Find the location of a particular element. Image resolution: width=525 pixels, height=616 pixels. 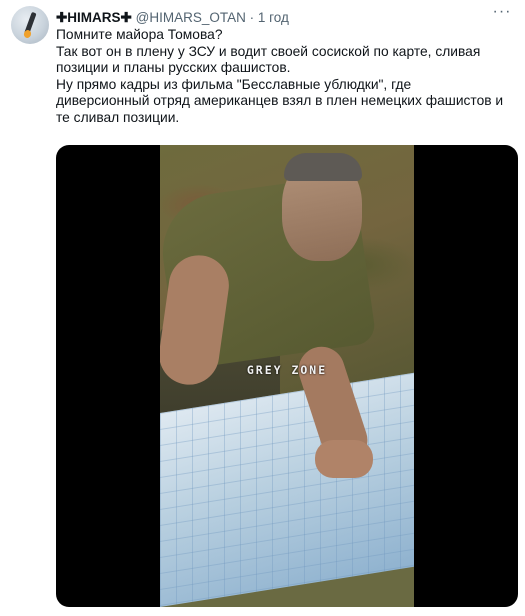

person-hand is located at coordinates (344, 459).